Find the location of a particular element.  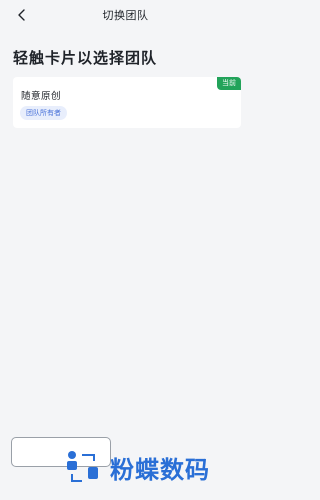

role-badge: 团队所有者 is located at coordinates (43, 113).